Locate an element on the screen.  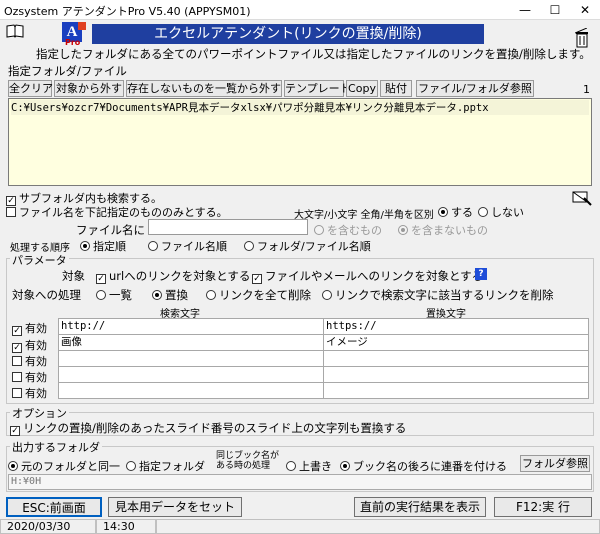
browse-file-folder-button: ファイル/フォルダ参照 is located at coordinates (475, 88).